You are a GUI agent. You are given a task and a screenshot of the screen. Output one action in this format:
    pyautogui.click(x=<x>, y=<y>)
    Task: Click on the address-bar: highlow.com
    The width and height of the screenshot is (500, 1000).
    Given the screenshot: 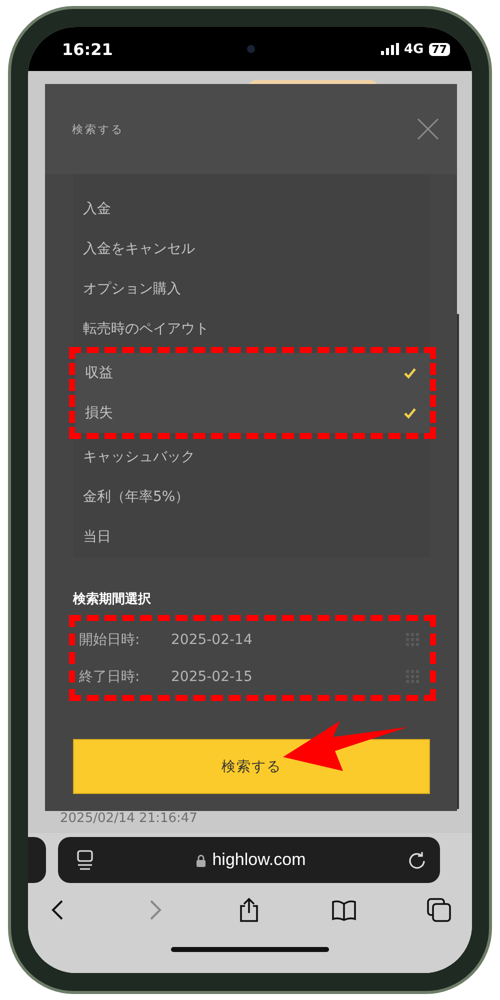 What is the action you would take?
    pyautogui.click(x=249, y=860)
    